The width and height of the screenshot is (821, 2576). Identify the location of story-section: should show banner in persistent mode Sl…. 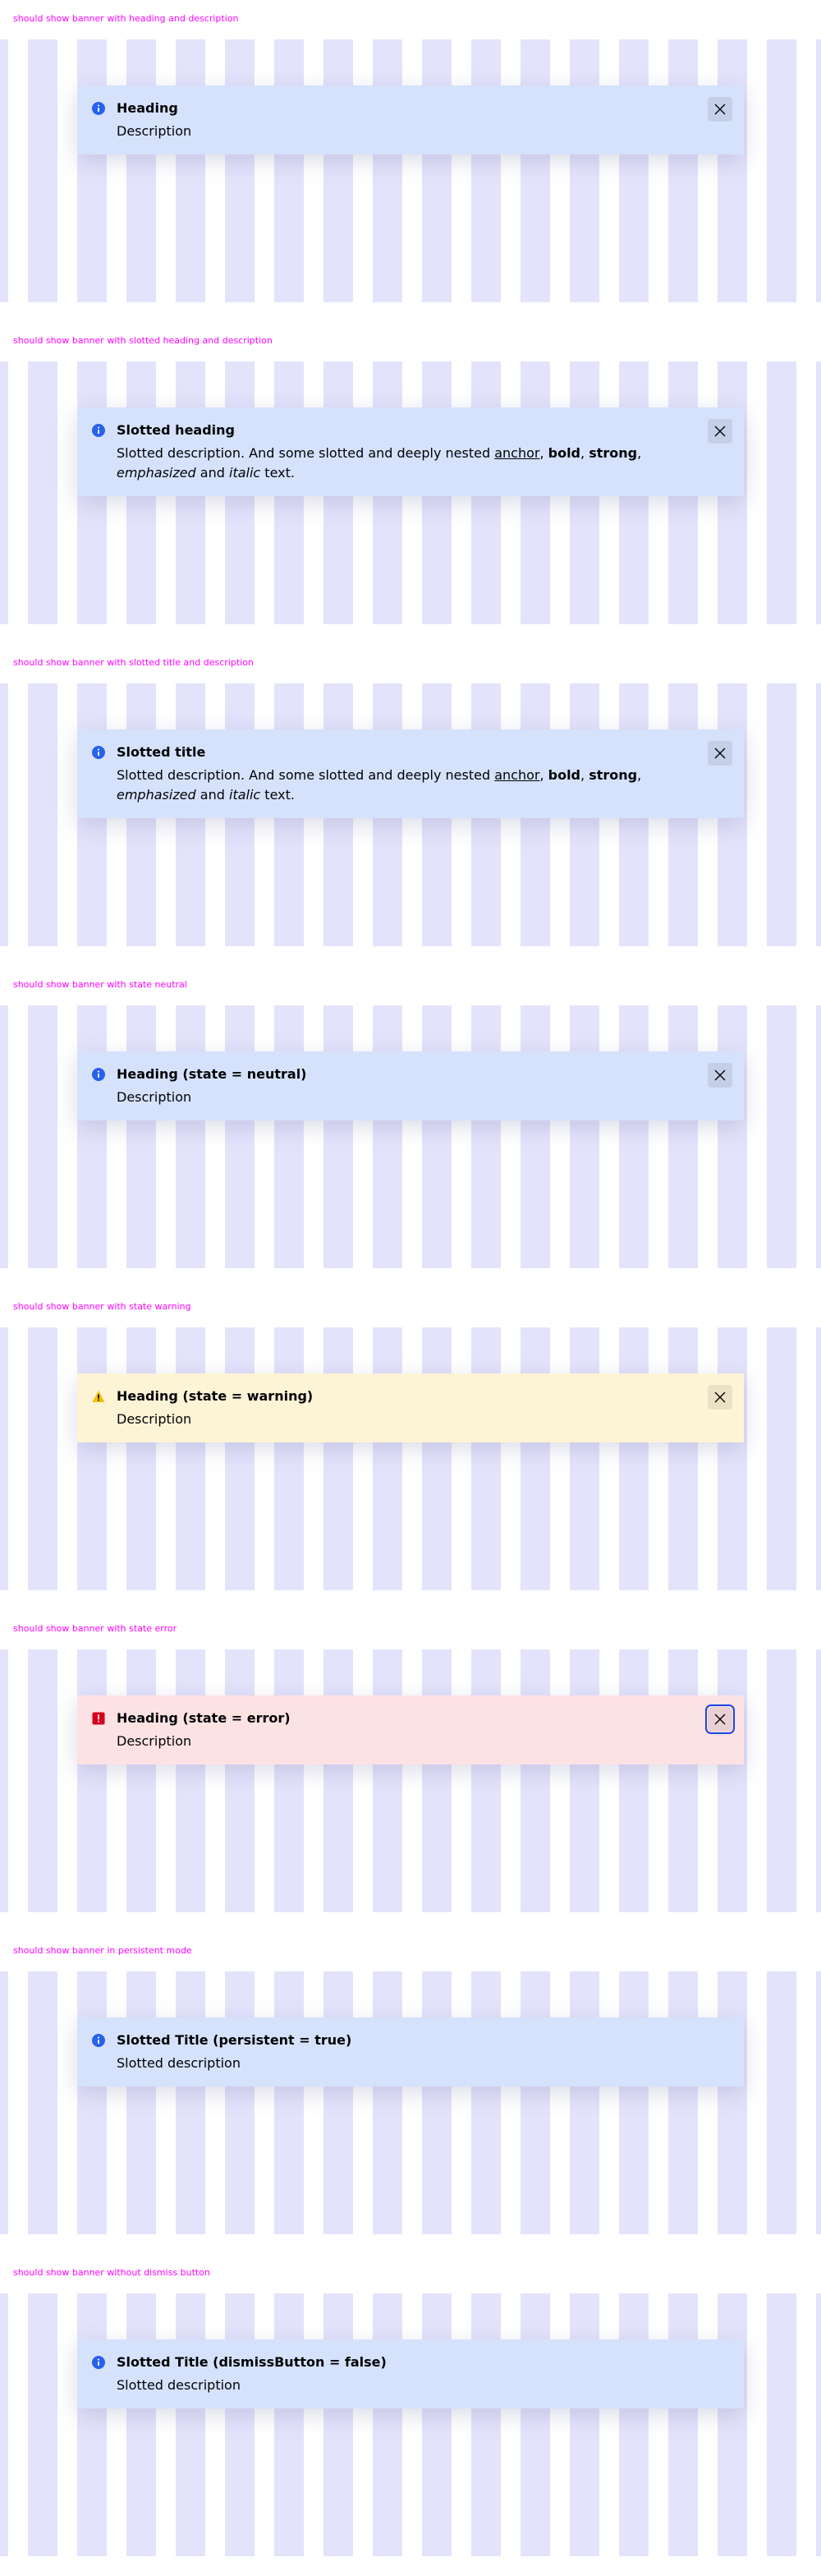
(410, 2093).